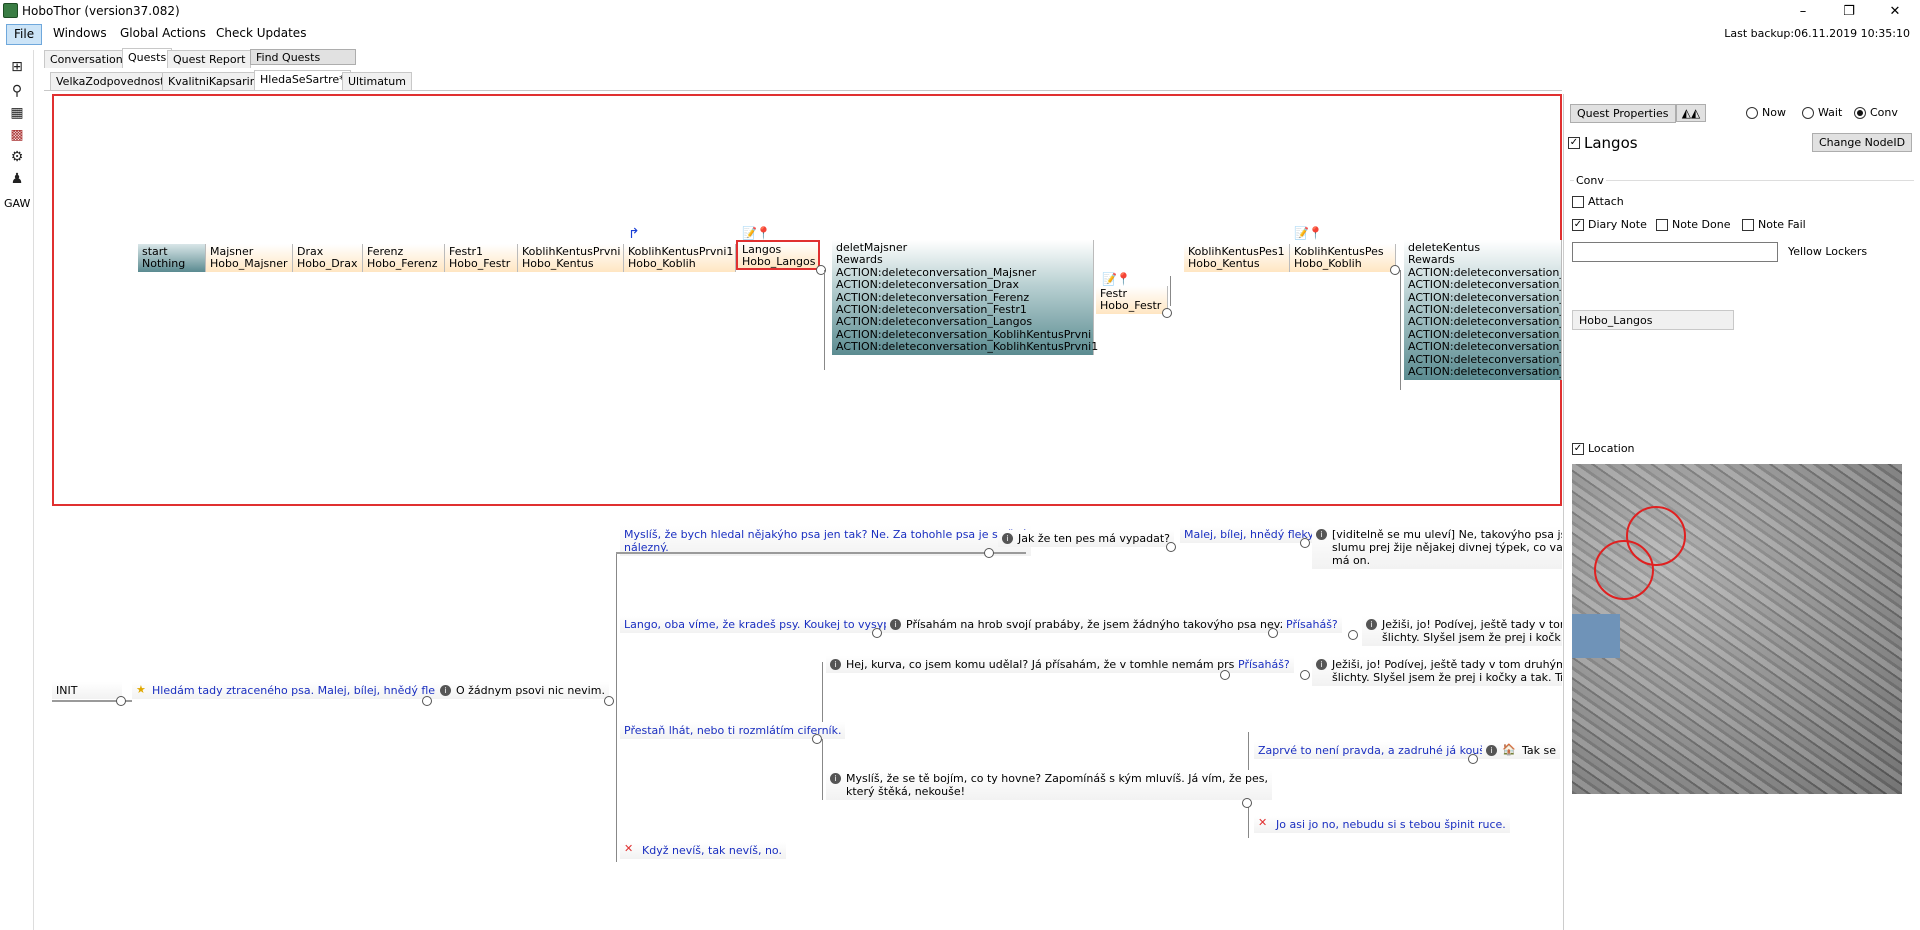  I want to click on diary-note-checkbox: ✓ Diary Note, so click(1609, 224).